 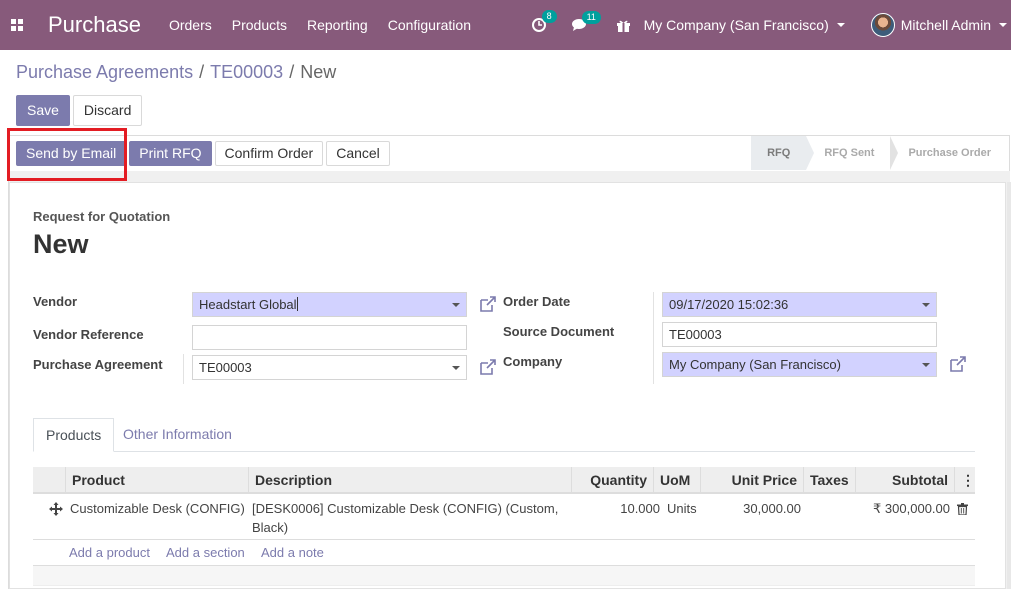 I want to click on column-header-subtotal: Subtotal, so click(x=904, y=480).